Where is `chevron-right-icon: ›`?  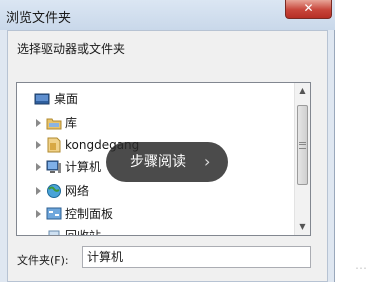 chevron-right-icon: › is located at coordinates (207, 161).